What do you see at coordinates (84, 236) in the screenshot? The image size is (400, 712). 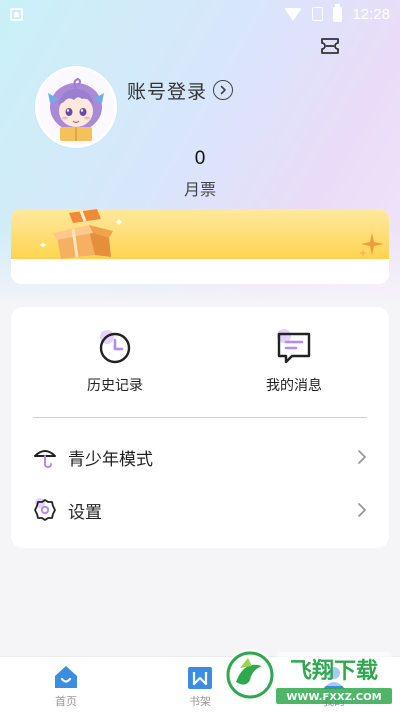 I see `gift-box-icon` at bounding box center [84, 236].